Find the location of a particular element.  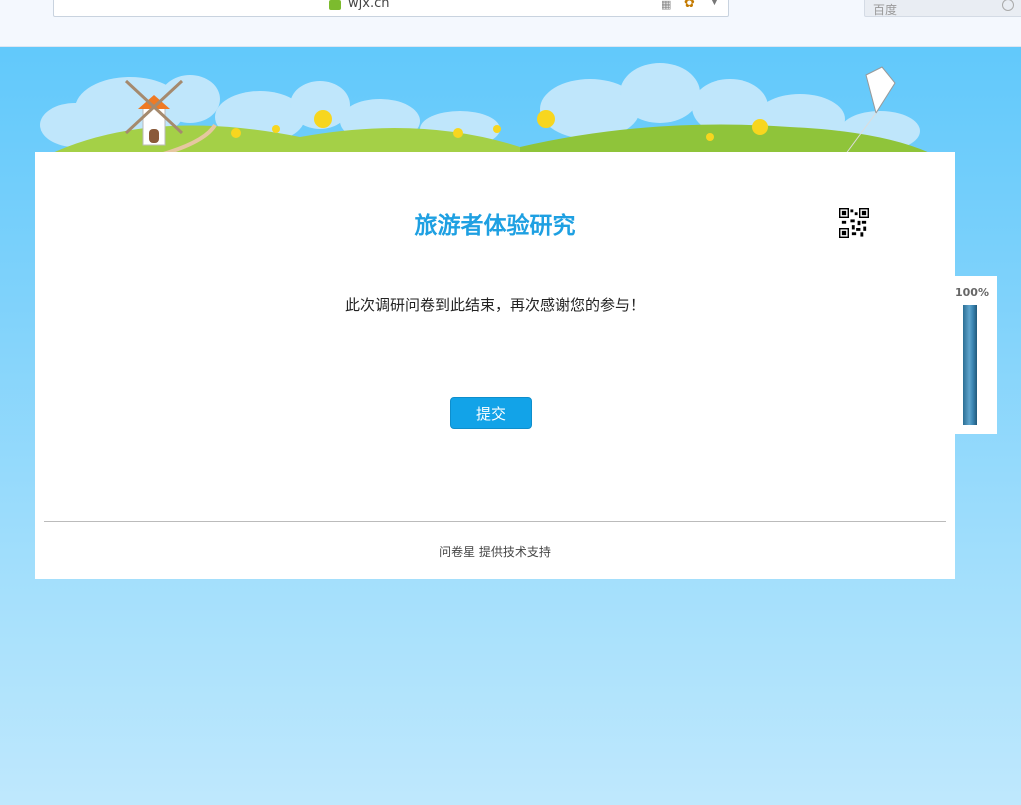

dropdown-icon: ▼ is located at coordinates (714, 3).